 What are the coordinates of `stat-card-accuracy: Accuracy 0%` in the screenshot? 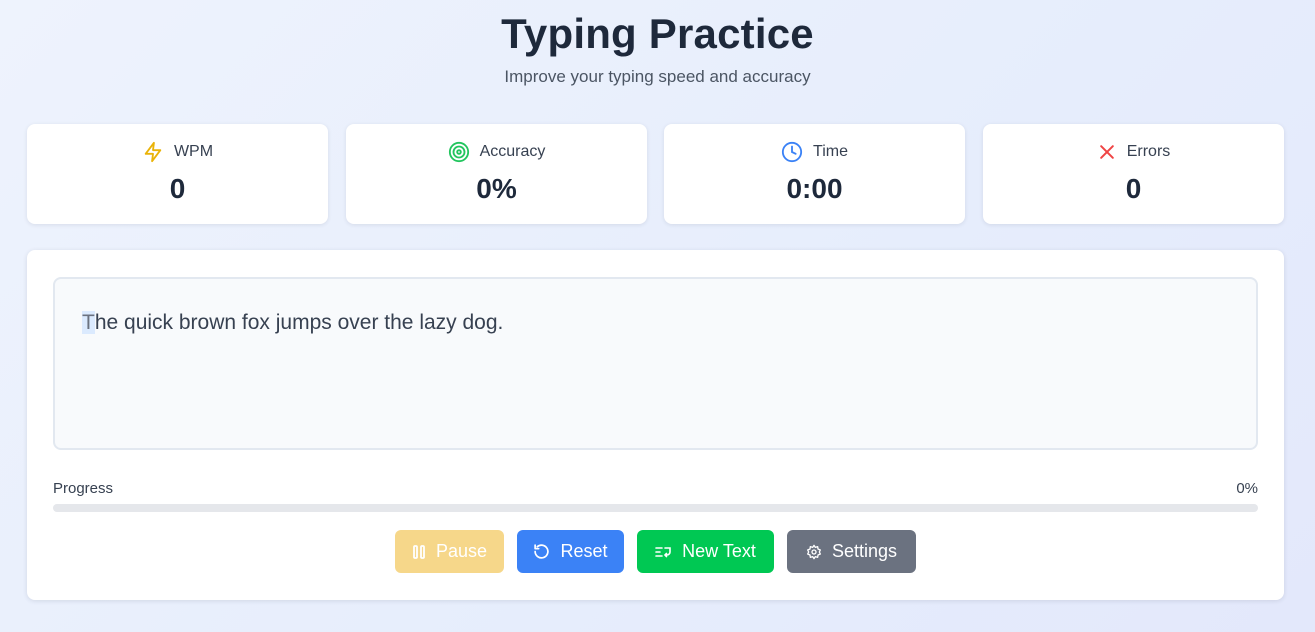 It's located at (496, 174).